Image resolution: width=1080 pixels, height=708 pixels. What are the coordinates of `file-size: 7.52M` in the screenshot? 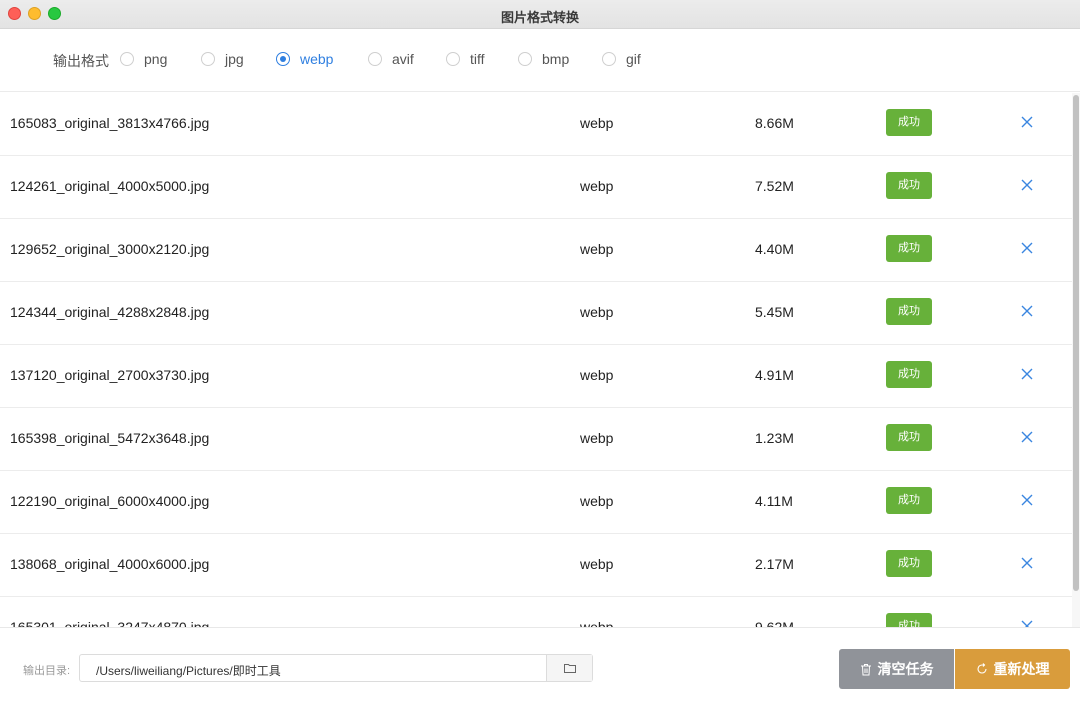 It's located at (774, 186).